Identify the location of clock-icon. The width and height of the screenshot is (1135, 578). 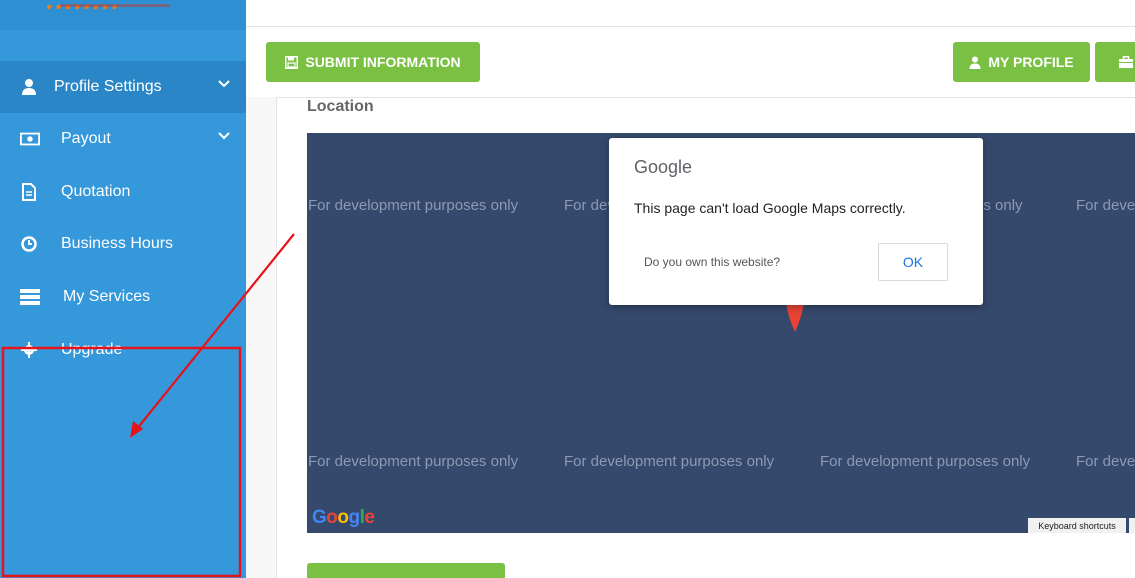
(29, 244).